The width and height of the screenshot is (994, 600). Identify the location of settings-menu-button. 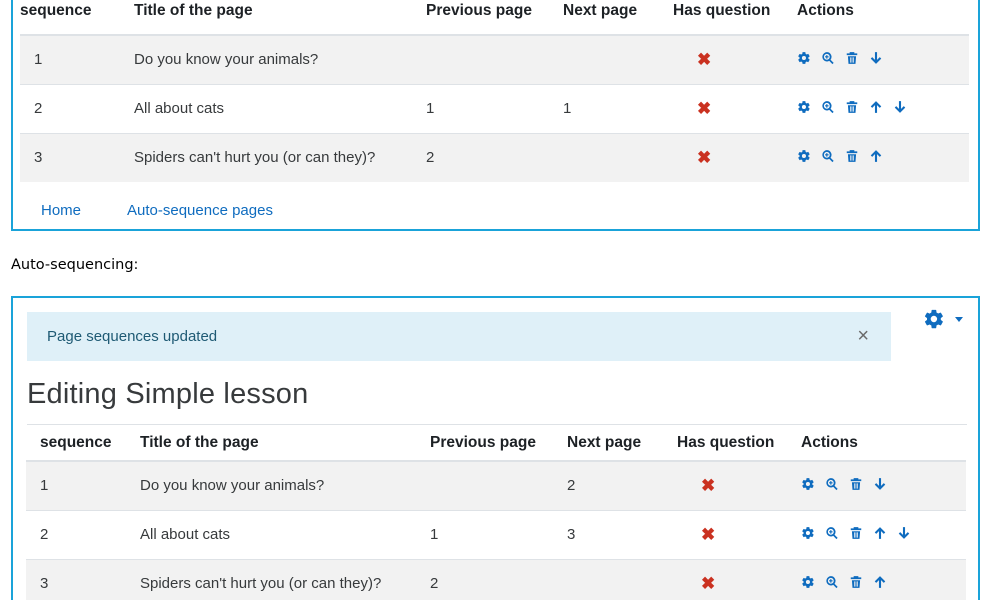
(943, 319).